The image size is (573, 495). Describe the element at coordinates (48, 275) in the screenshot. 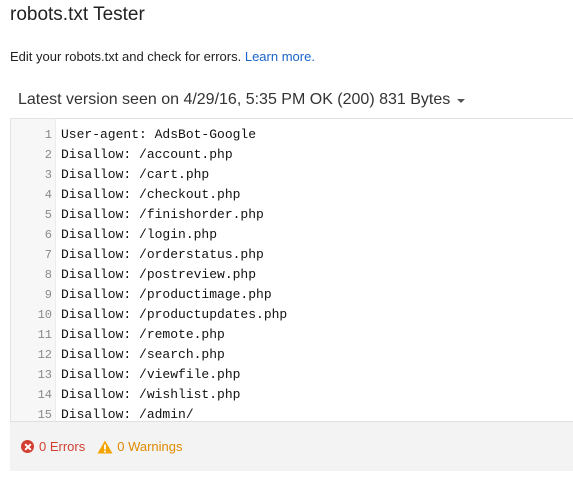

I see `line-number: 8` at that location.